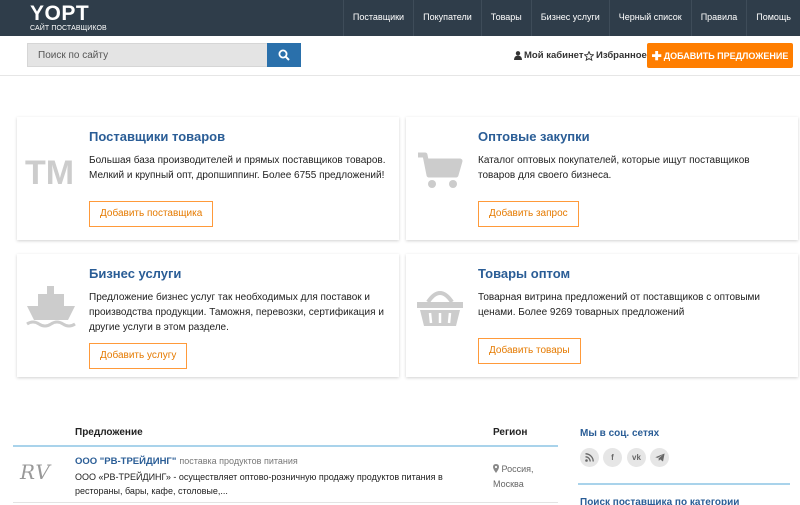  What do you see at coordinates (534, 136) in the screenshot?
I see `card-title: Оптовые закупки` at bounding box center [534, 136].